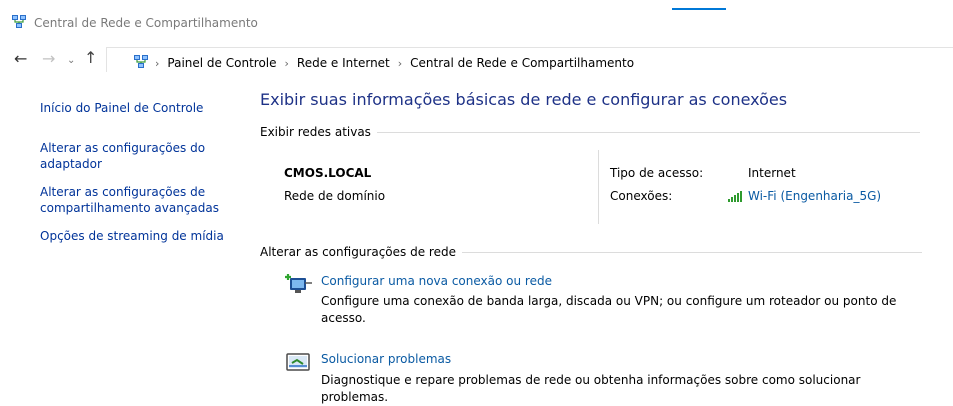 Image resolution: width=953 pixels, height=406 pixels. Describe the element at coordinates (121, 108) in the screenshot. I see `sidebar-item-control-panel-home: Início do Painel de Controle` at that location.